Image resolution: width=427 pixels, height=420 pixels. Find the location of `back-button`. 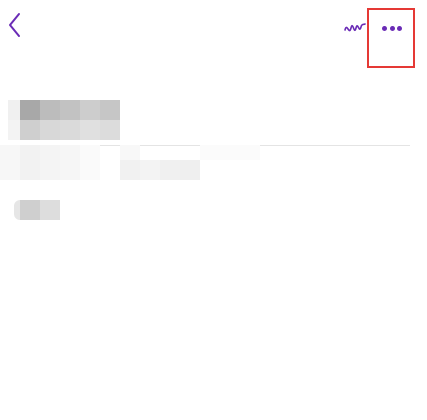

back-button is located at coordinates (15, 25).